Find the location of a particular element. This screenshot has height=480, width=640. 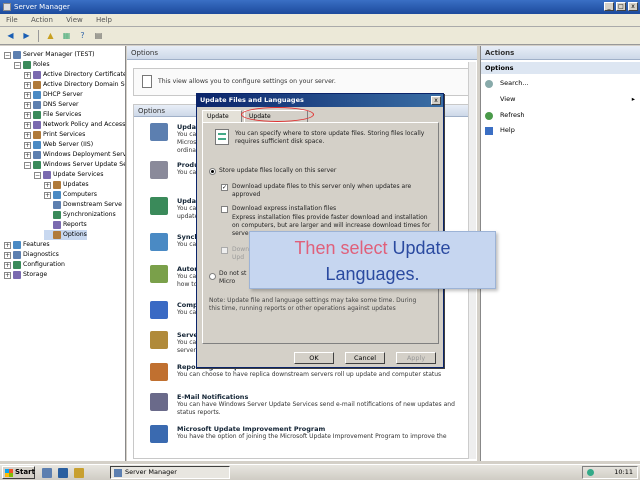

dialog-close-button: x is located at coordinates (436, 100).